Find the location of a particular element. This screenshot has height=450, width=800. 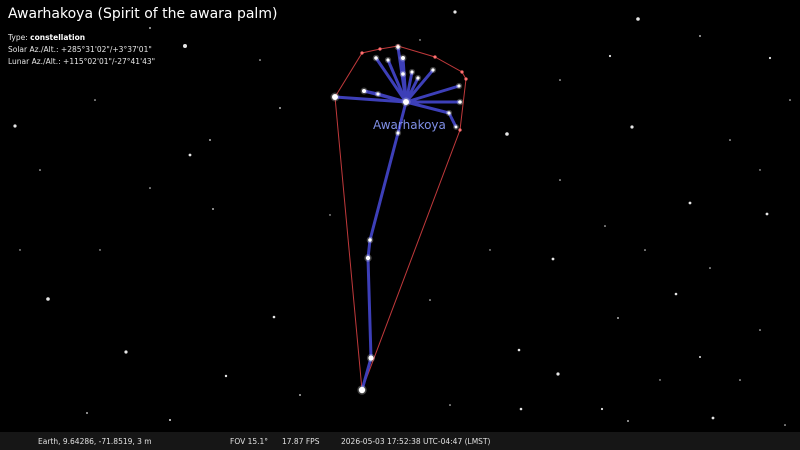

fps-readout: 17.87 FPS is located at coordinates (301, 441).